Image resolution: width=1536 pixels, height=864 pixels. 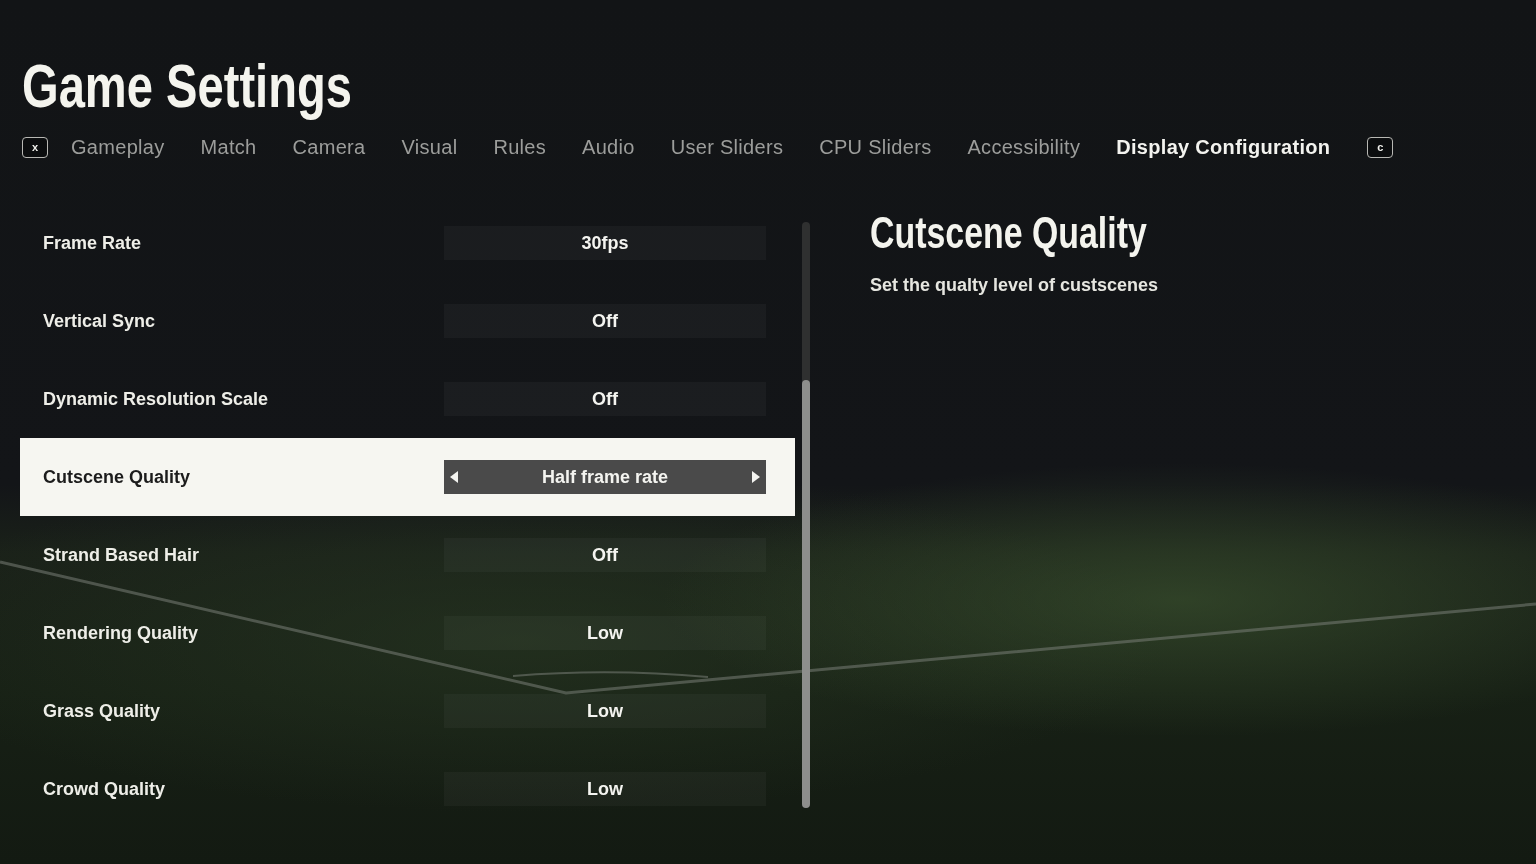 What do you see at coordinates (102, 711) in the screenshot?
I see `setting-label: Grass Quality` at bounding box center [102, 711].